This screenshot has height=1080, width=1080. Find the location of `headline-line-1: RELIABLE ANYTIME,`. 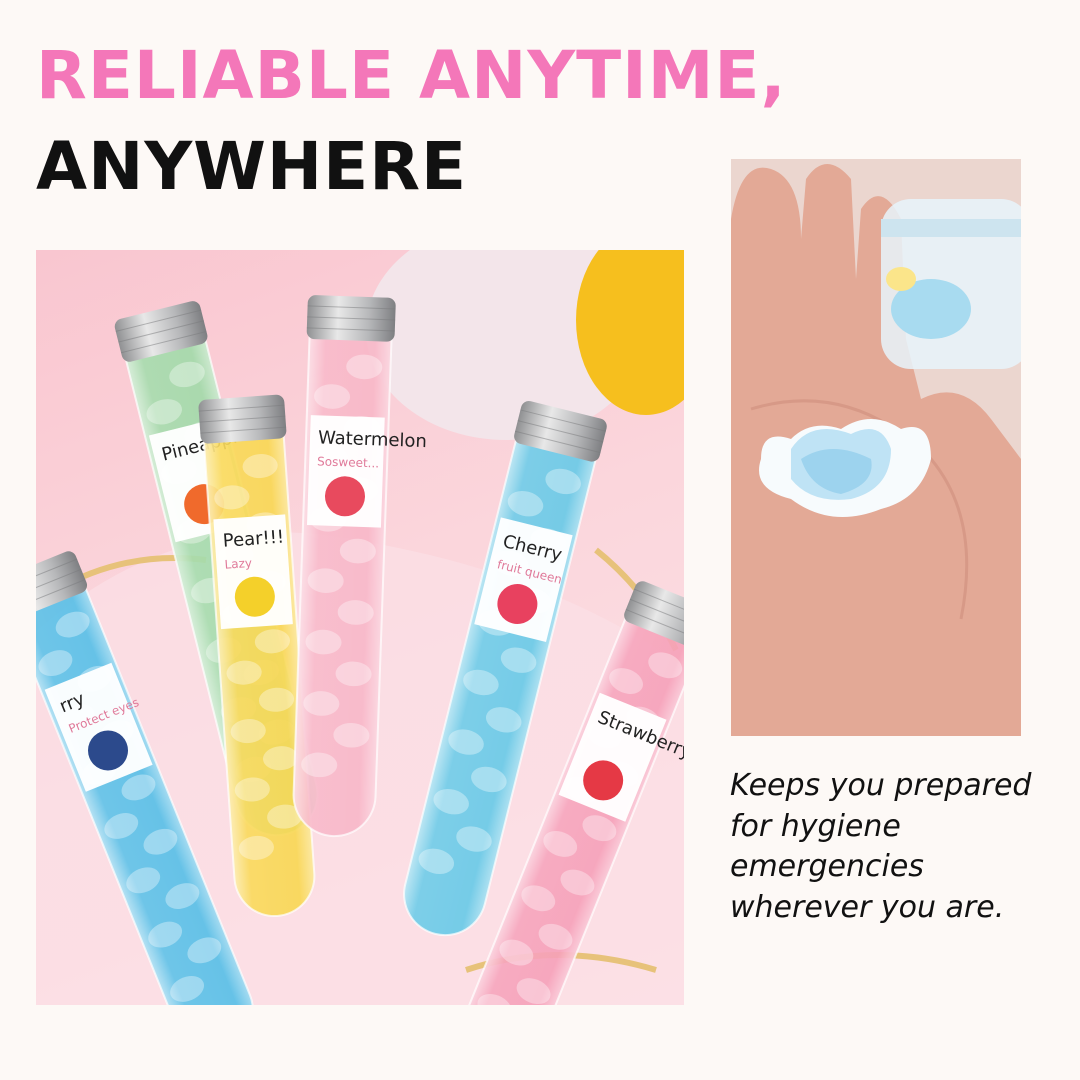

headline-line-1: RELIABLE ANYTIME, is located at coordinates (411, 75).